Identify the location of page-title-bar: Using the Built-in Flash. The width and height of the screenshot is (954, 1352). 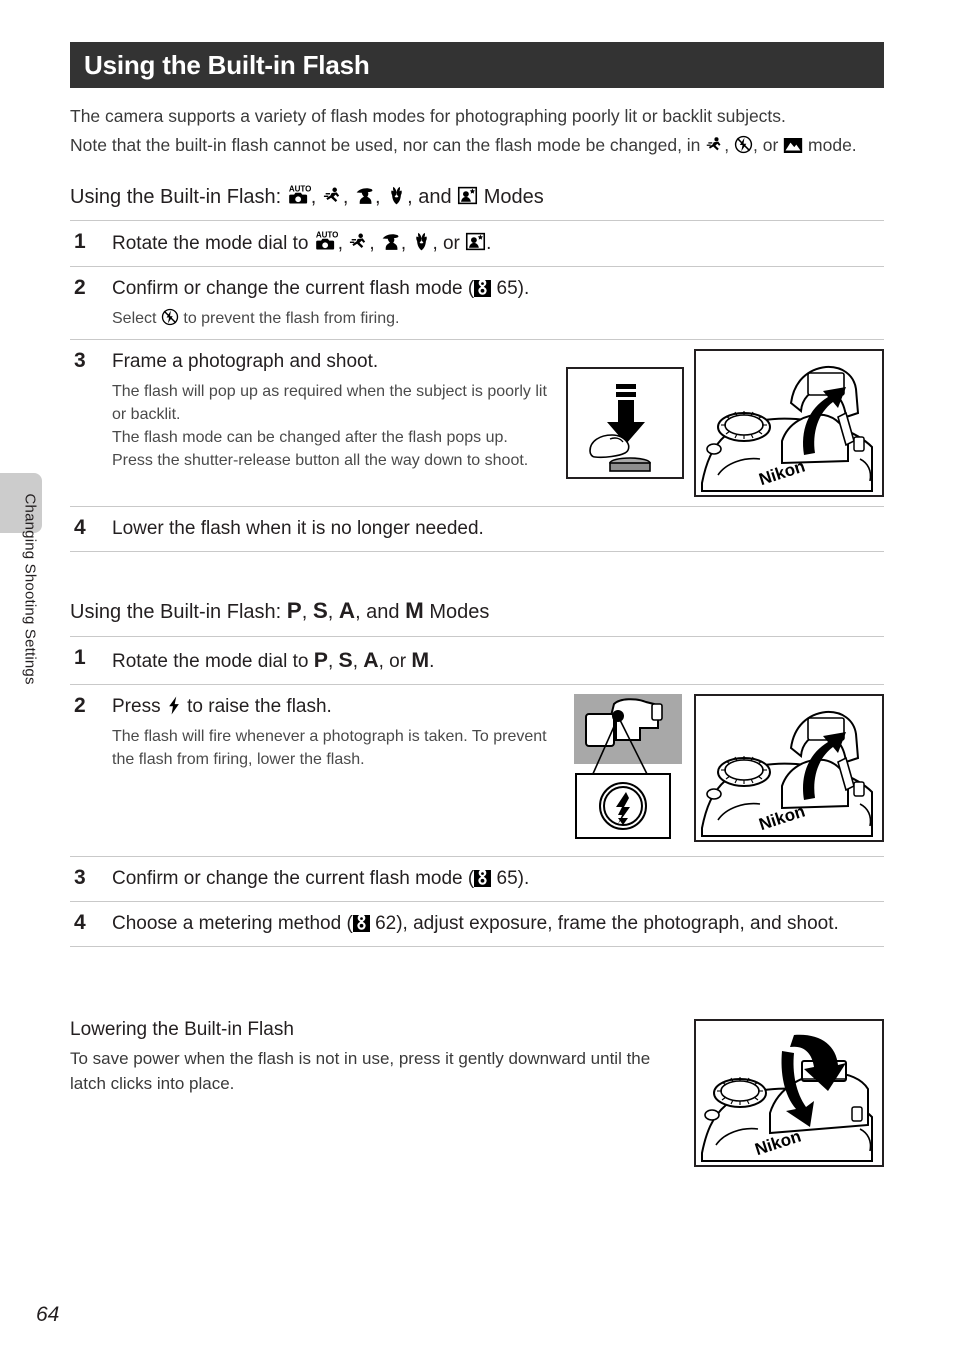
(477, 65).